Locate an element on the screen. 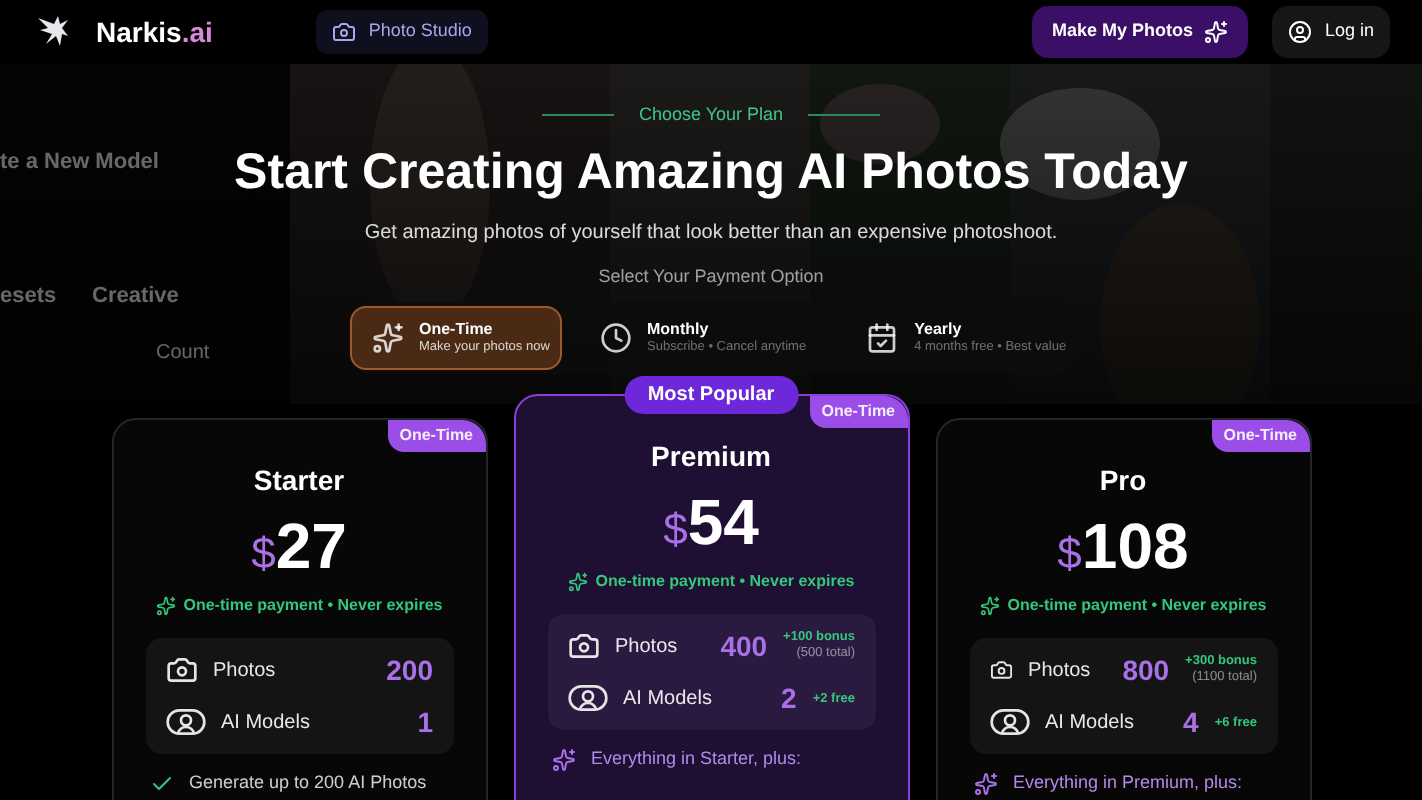  stat-value: 200 is located at coordinates (409, 670).